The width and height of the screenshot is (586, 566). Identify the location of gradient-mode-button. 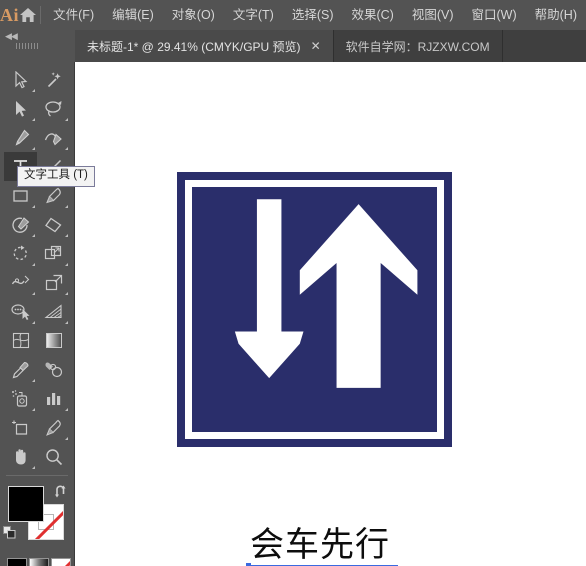
(39, 562).